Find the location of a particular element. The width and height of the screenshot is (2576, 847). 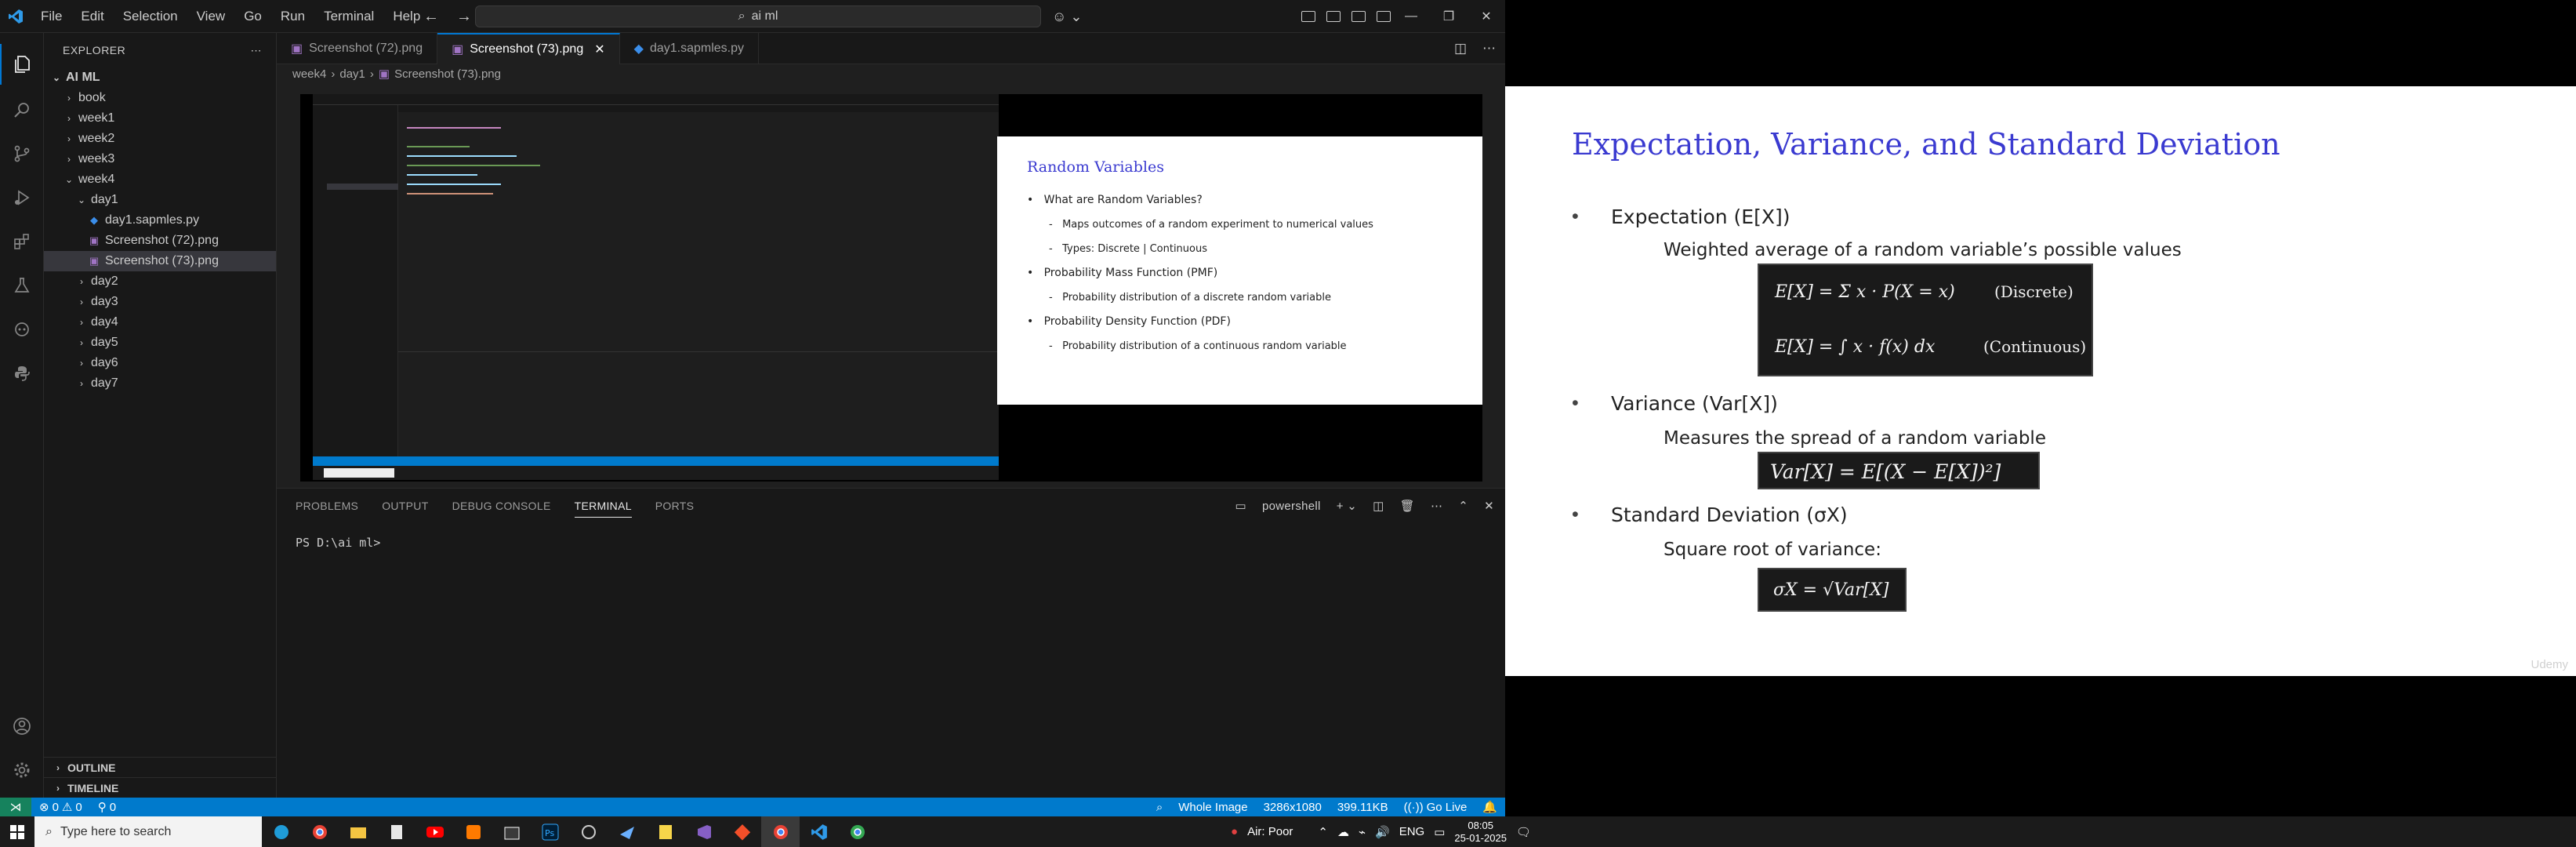

notification-center-icon: 🗨 is located at coordinates (1524, 832).